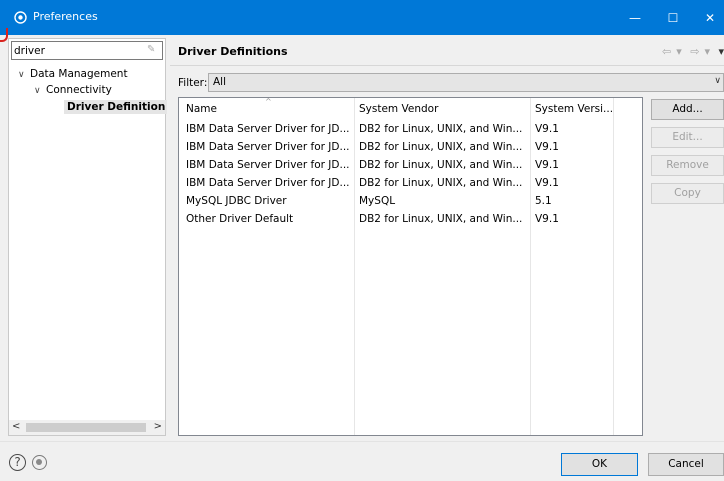 The height and width of the screenshot is (481, 724). Describe the element at coordinates (79, 90) in the screenshot. I see `tree-item-label: Connectivity` at that location.